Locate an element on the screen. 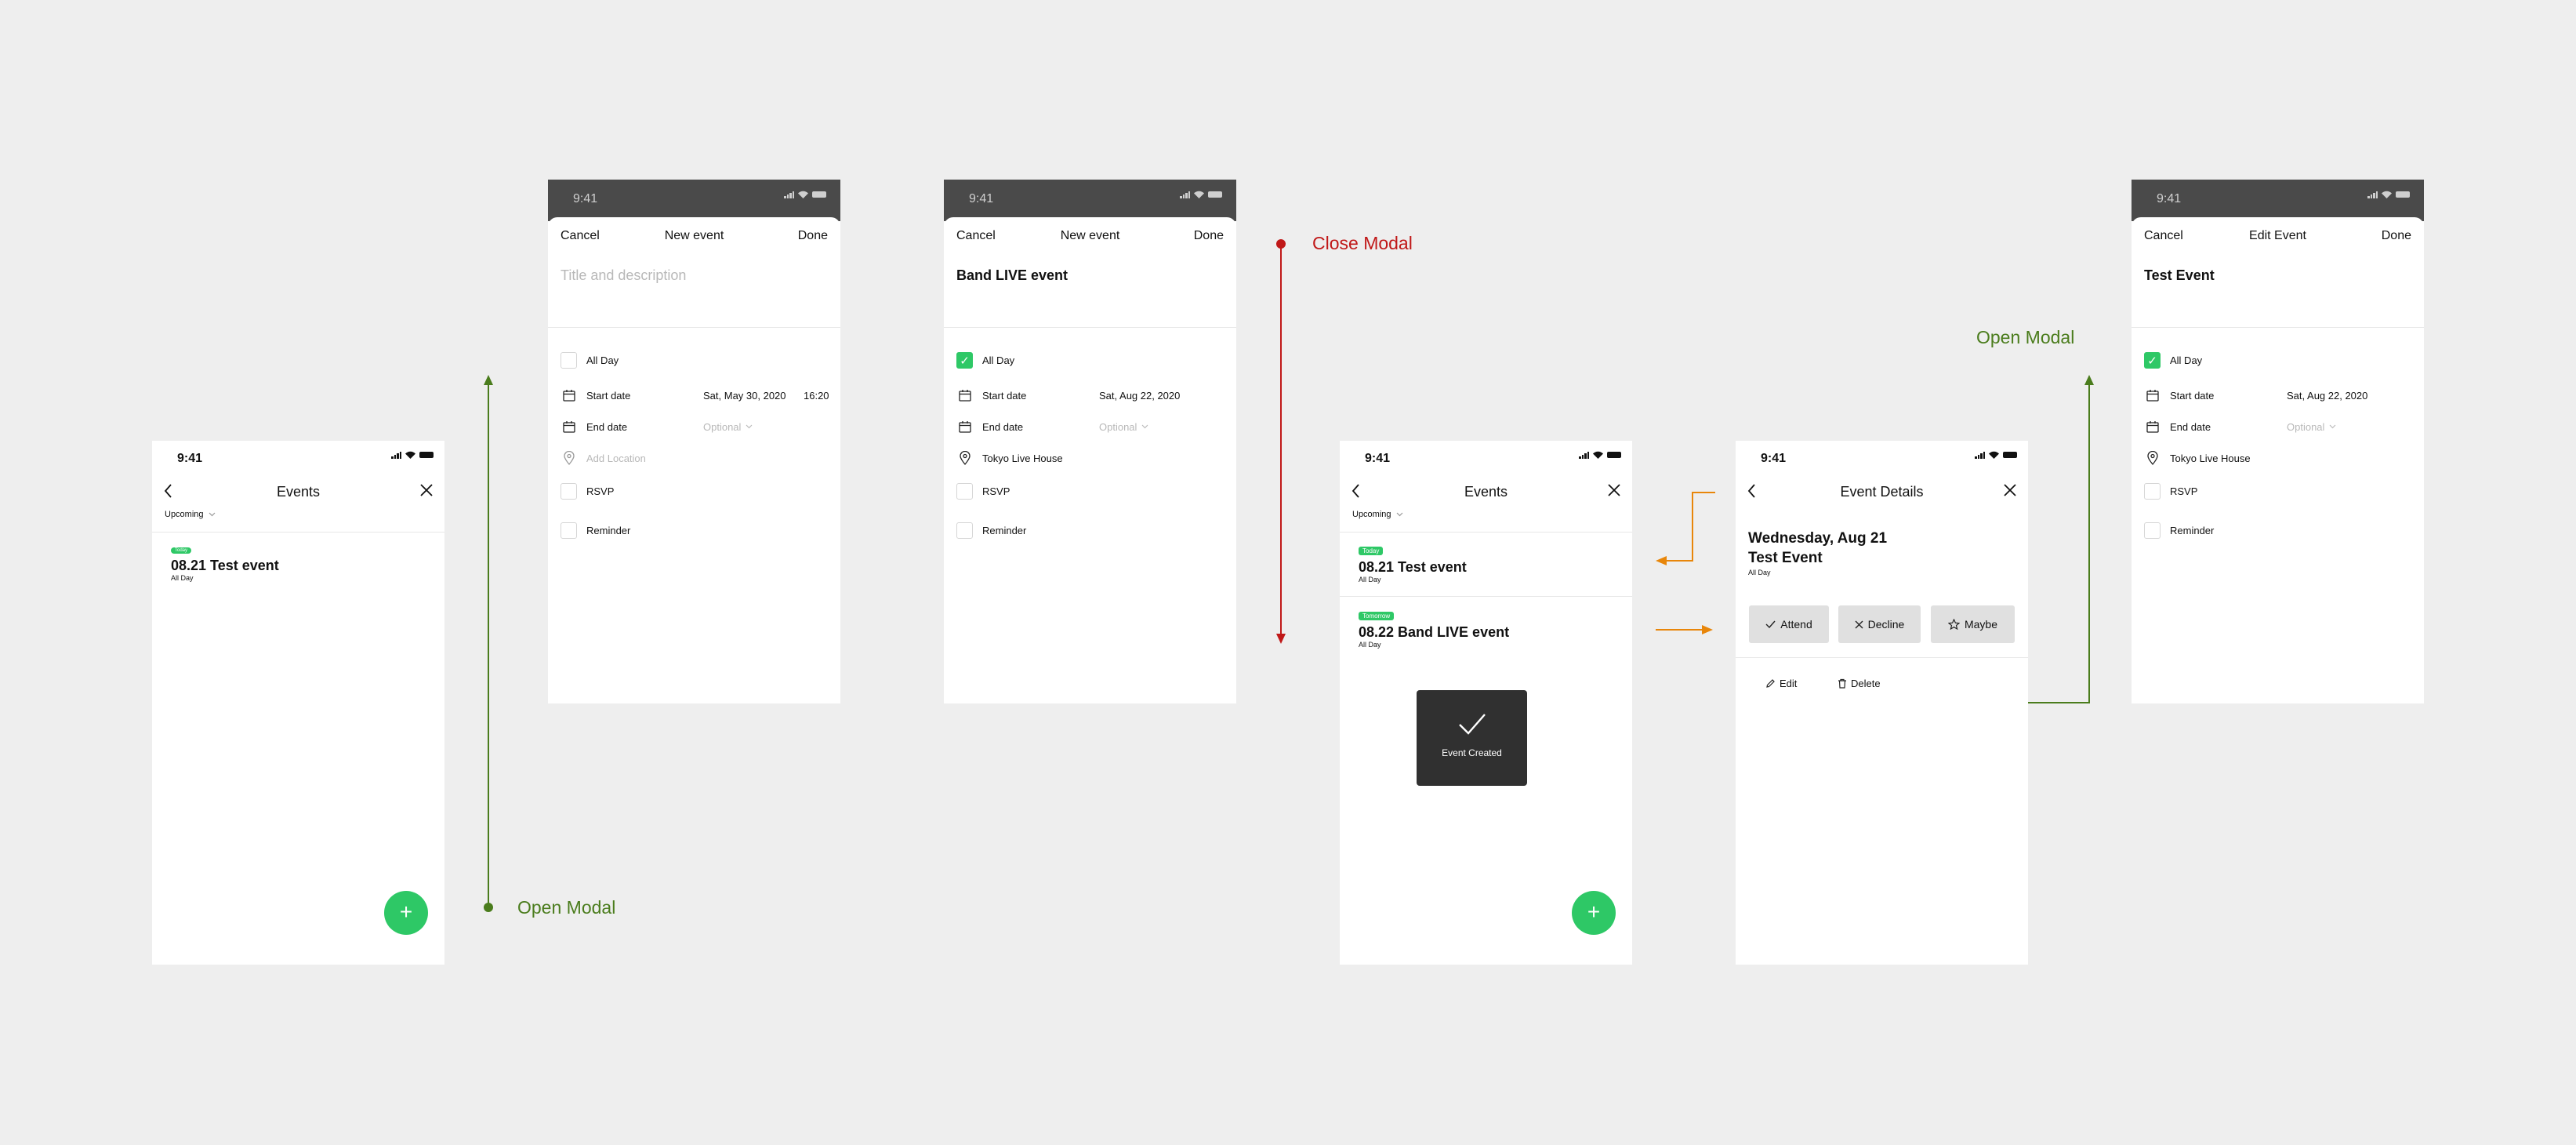 The width and height of the screenshot is (2576, 1145). title-input: Title and description is located at coordinates (623, 276).